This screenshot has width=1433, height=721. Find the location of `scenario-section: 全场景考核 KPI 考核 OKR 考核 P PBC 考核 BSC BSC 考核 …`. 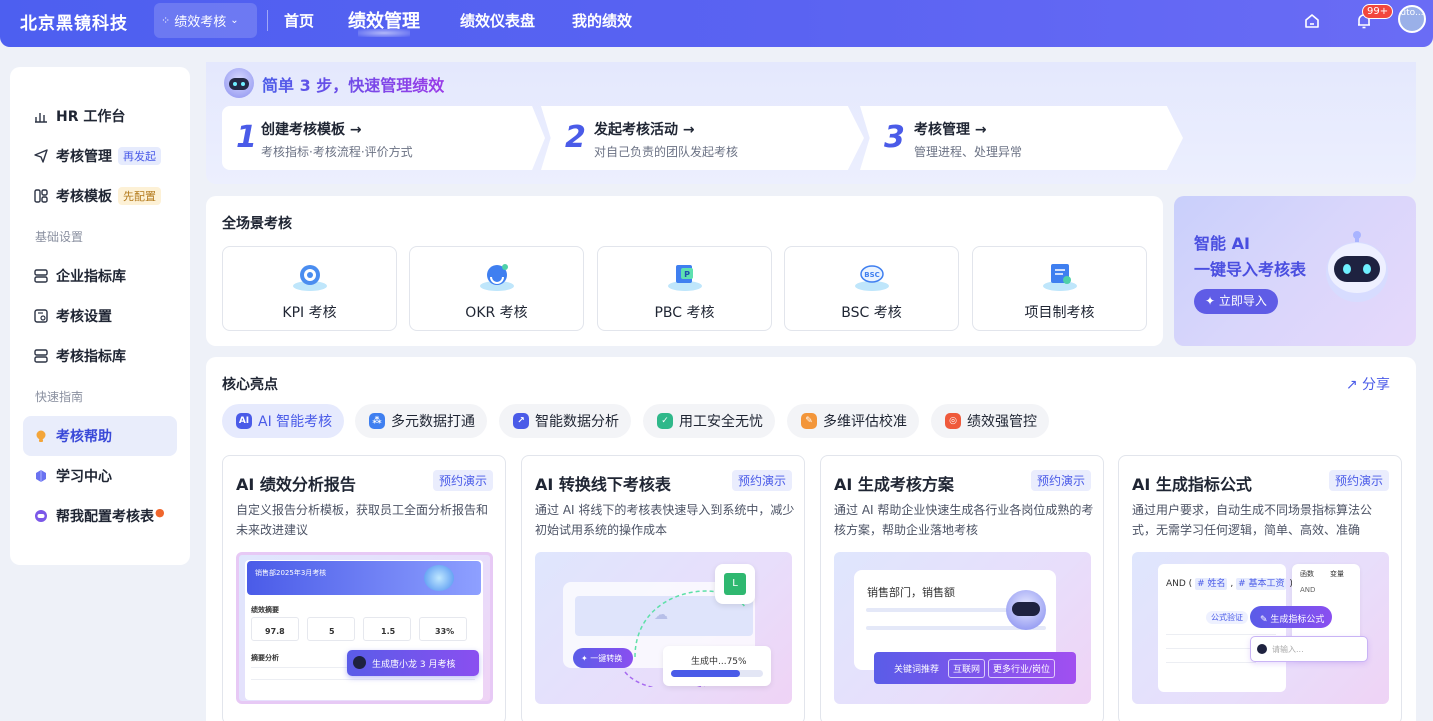

scenario-section: 全场景考核 KPI 考核 OKR 考核 P PBC 考核 BSC BSC 考核 … is located at coordinates (684, 271).